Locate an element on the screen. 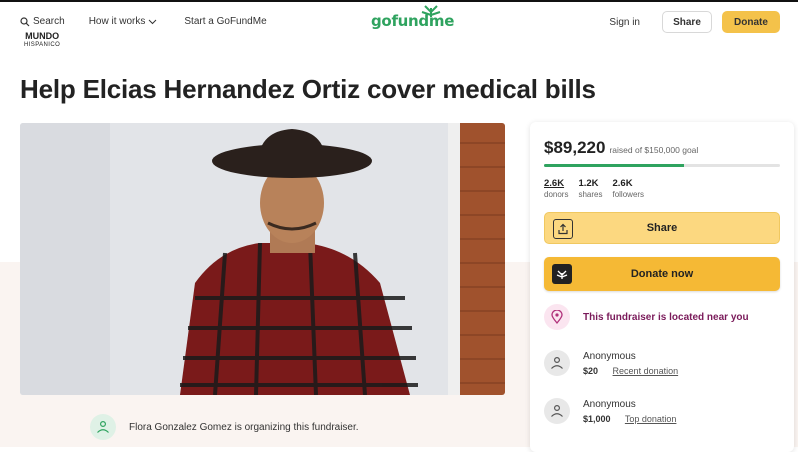 Image resolution: width=798 pixels, height=452 pixels. stat-followers-number: 2.6K is located at coordinates (622, 183).